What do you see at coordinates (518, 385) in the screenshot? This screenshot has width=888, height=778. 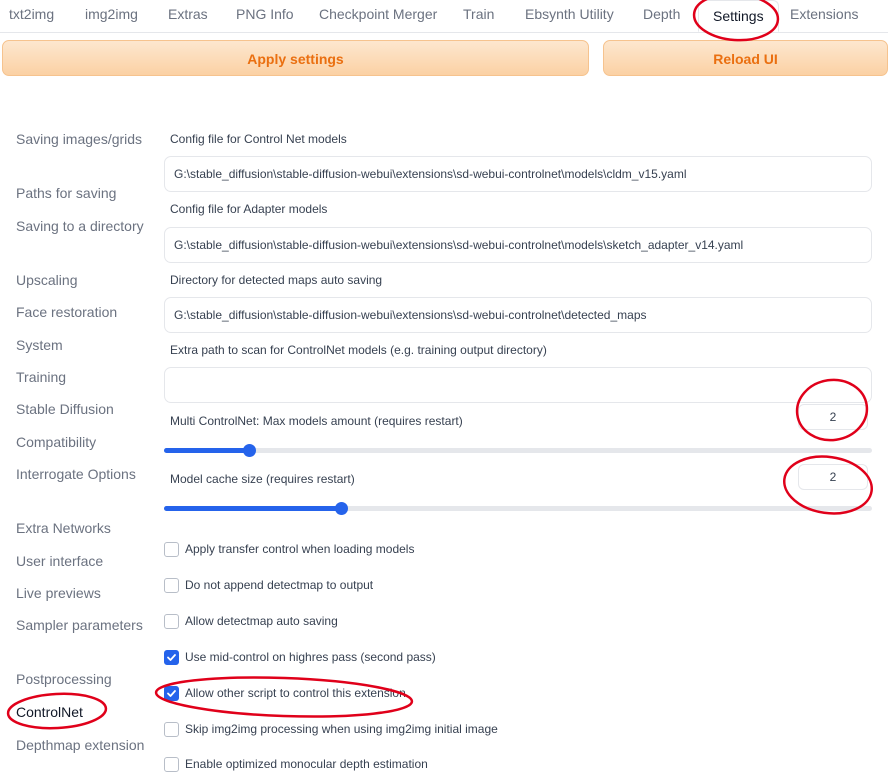 I see `extra-path-input` at bounding box center [518, 385].